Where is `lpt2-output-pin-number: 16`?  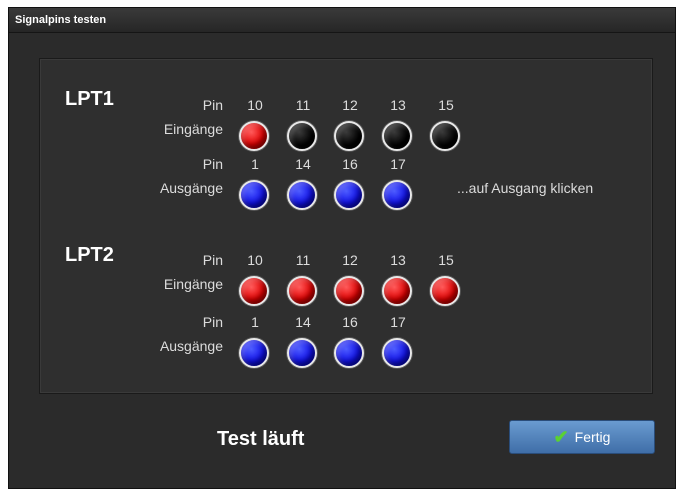 lpt2-output-pin-number: 16 is located at coordinates (350, 322).